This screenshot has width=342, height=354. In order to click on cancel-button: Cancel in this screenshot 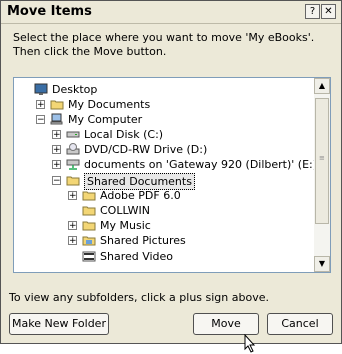, I will do `click(300, 324)`.